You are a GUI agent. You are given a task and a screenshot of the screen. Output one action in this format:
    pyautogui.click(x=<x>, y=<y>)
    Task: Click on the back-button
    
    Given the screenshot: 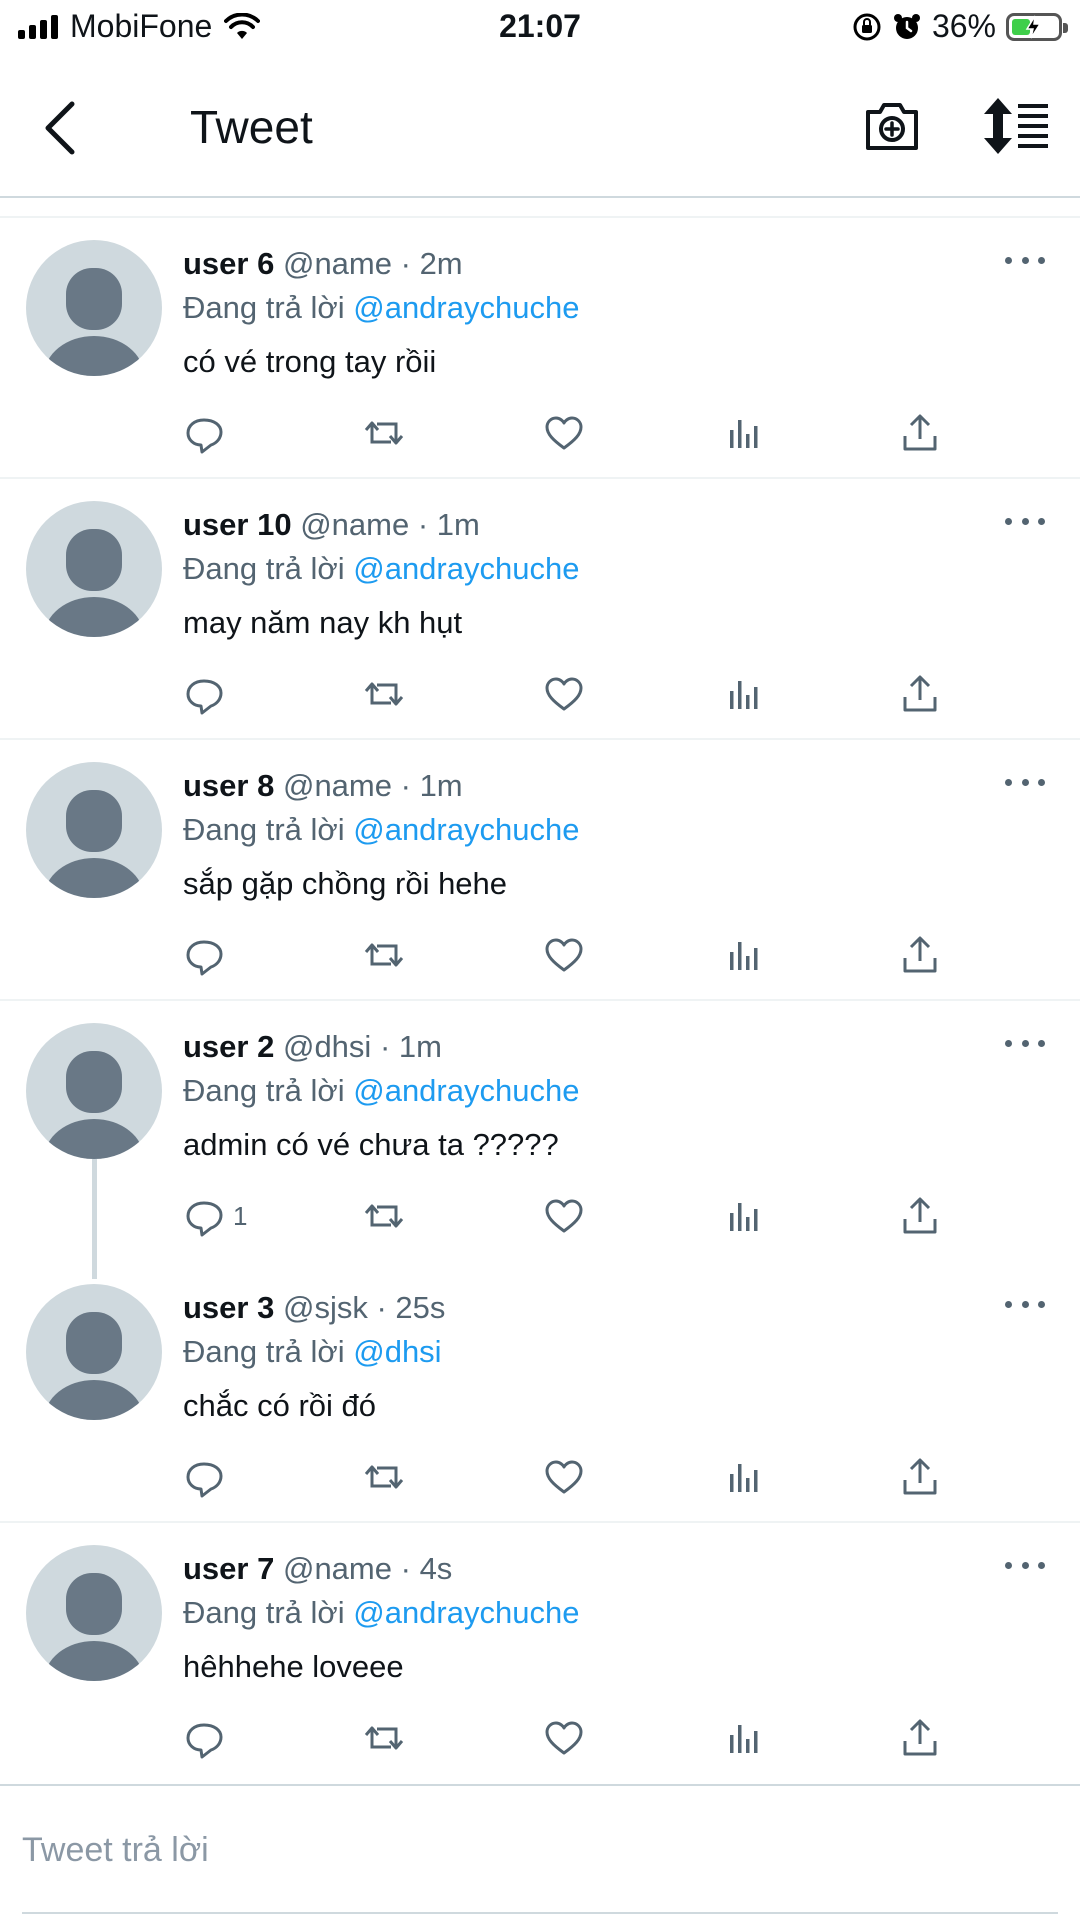 What is the action you would take?
    pyautogui.click(x=60, y=128)
    